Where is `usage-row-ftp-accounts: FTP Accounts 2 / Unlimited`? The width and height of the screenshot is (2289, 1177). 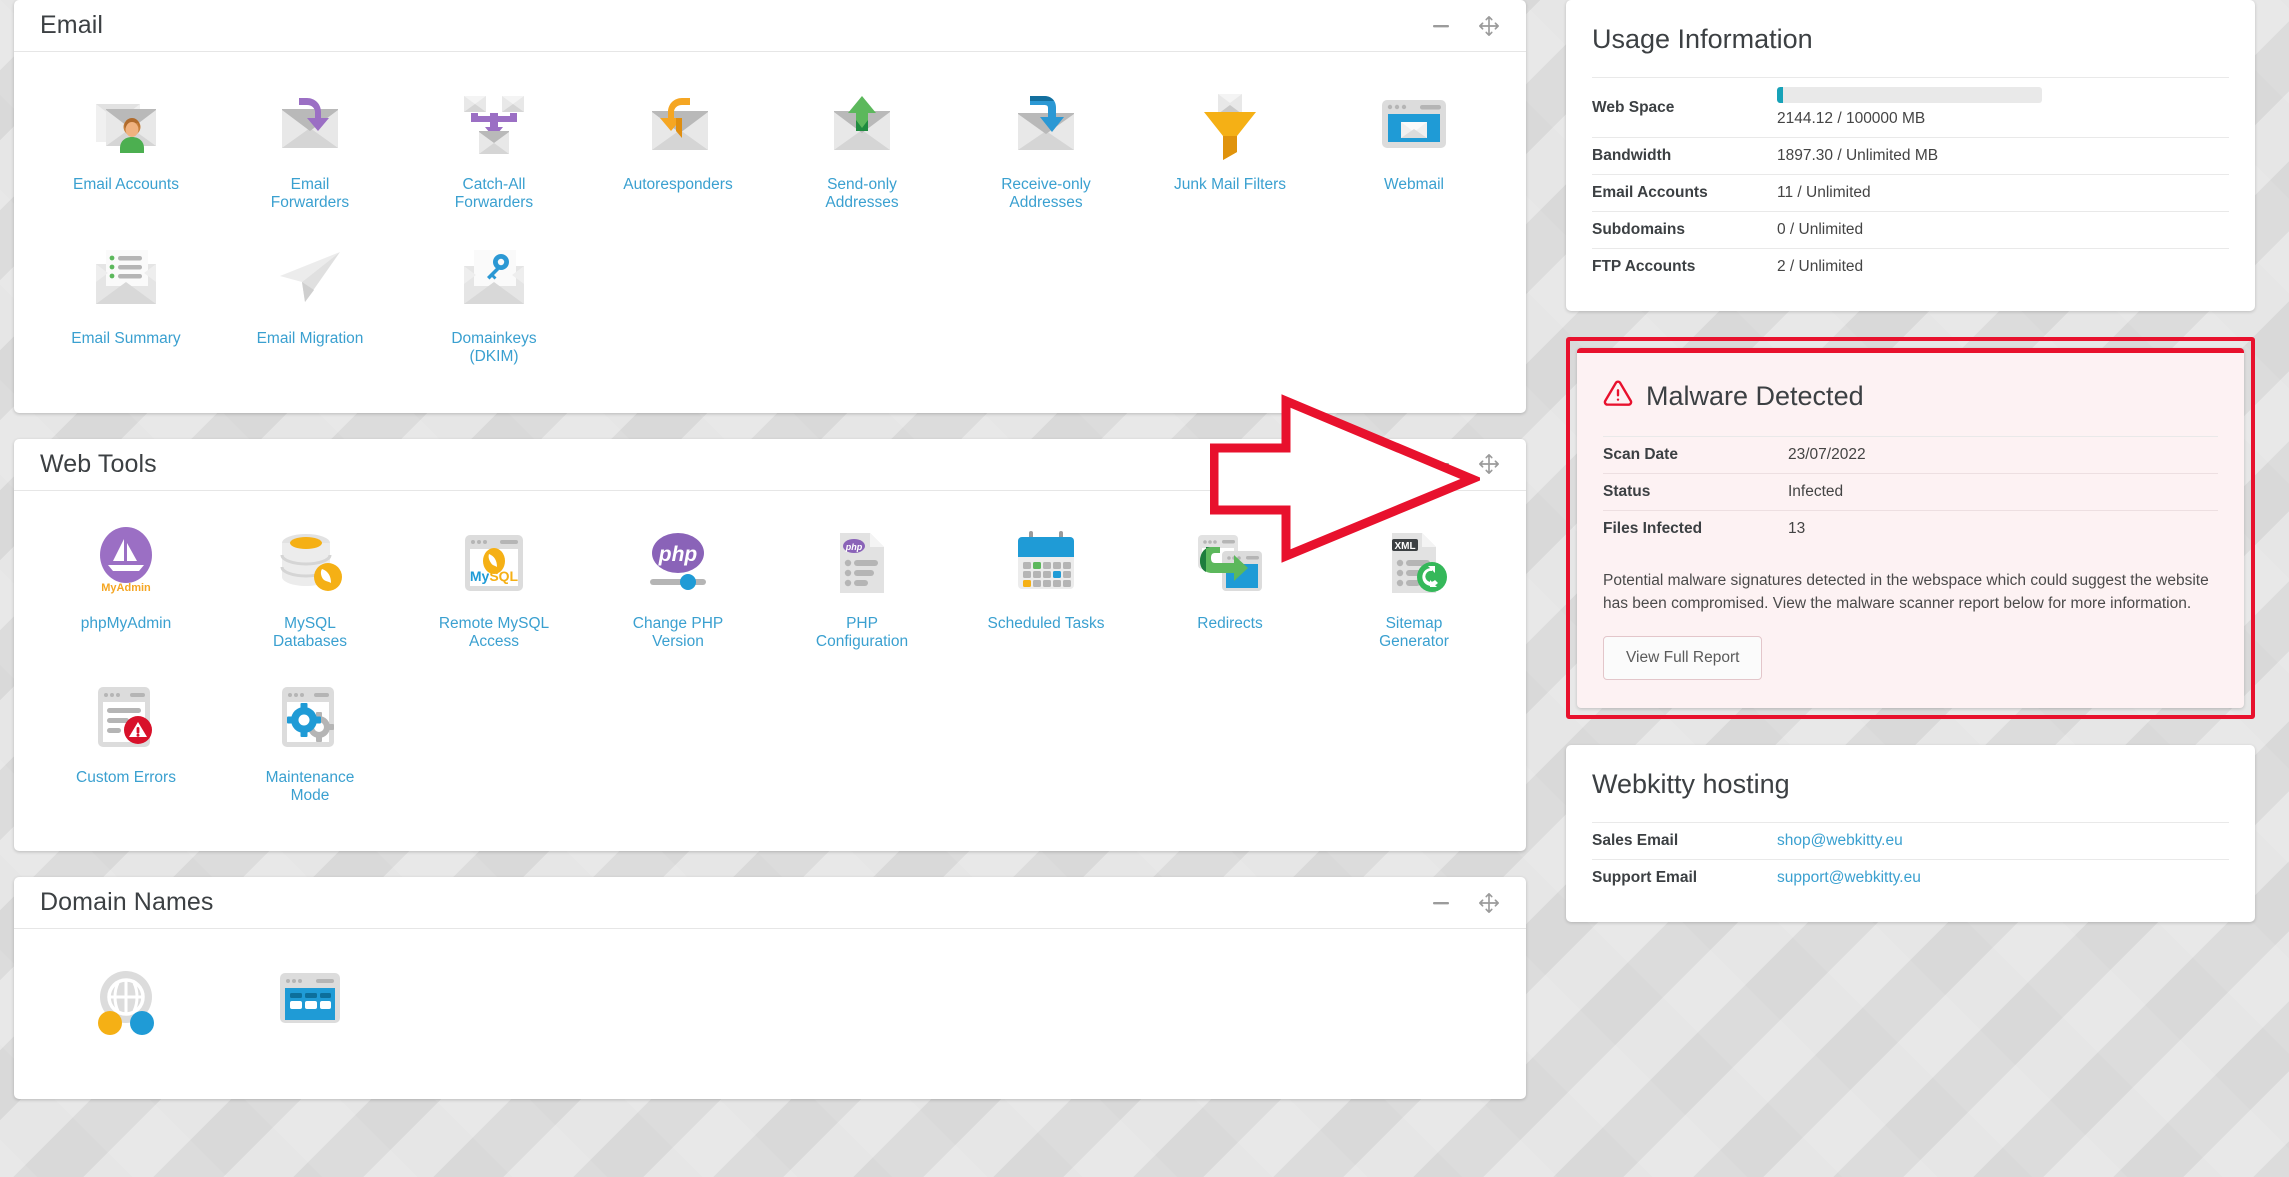 usage-row-ftp-accounts: FTP Accounts 2 / Unlimited is located at coordinates (1910, 267).